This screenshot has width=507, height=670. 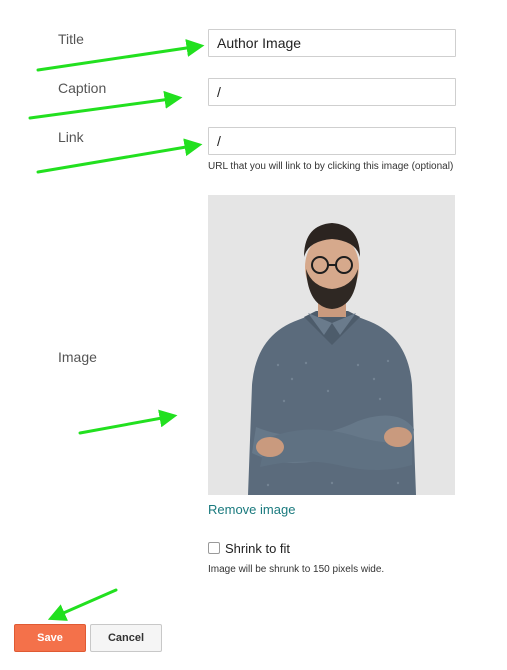 I want to click on link-label: Link, so click(x=71, y=137).